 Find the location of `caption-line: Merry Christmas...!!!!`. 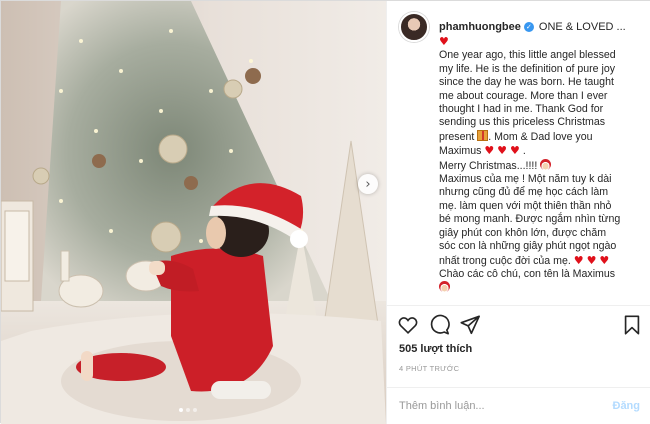

caption-line: Merry Christmas...!!!! is located at coordinates (540, 165).